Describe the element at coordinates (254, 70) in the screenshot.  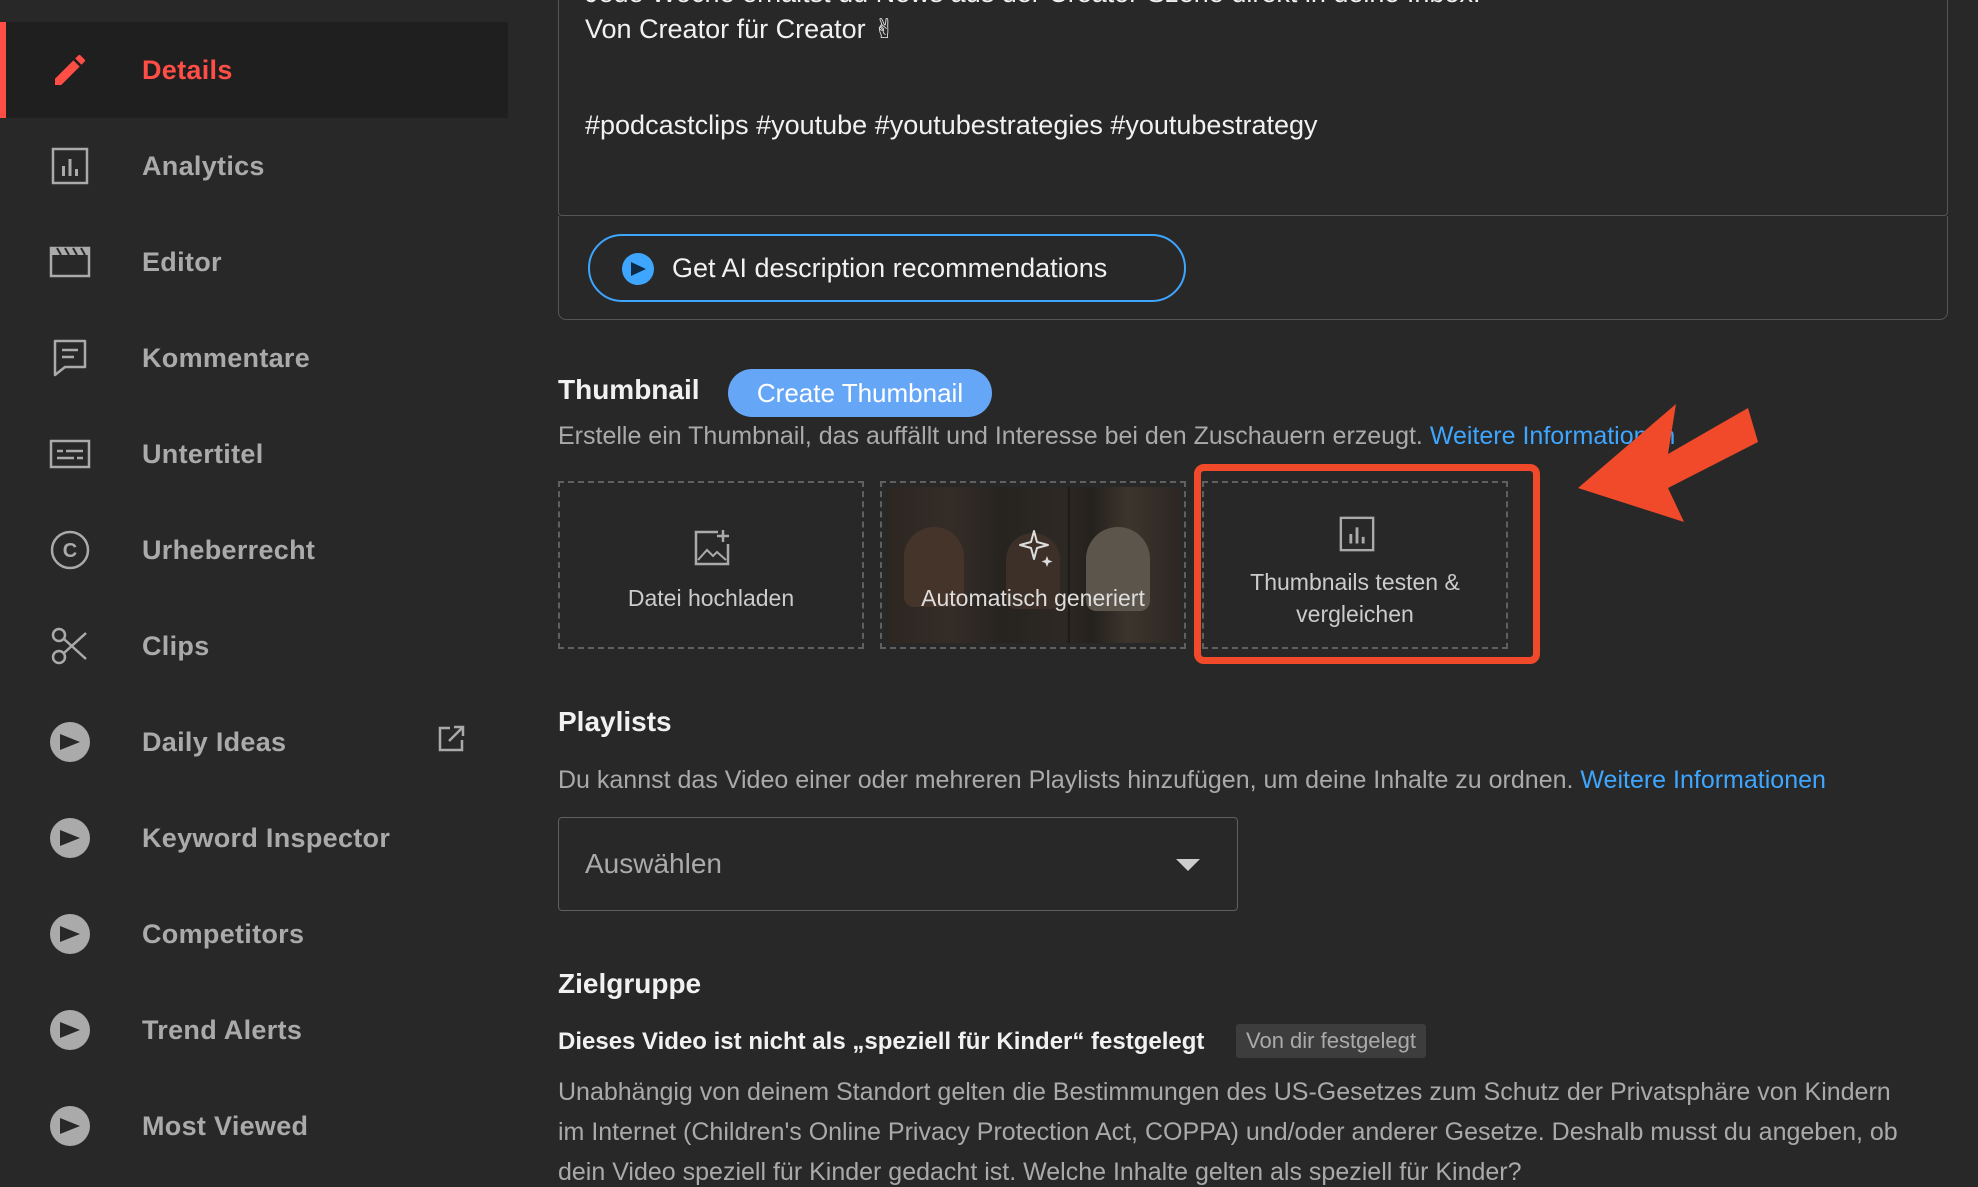
I see `sidebar-item-details: Details` at that location.